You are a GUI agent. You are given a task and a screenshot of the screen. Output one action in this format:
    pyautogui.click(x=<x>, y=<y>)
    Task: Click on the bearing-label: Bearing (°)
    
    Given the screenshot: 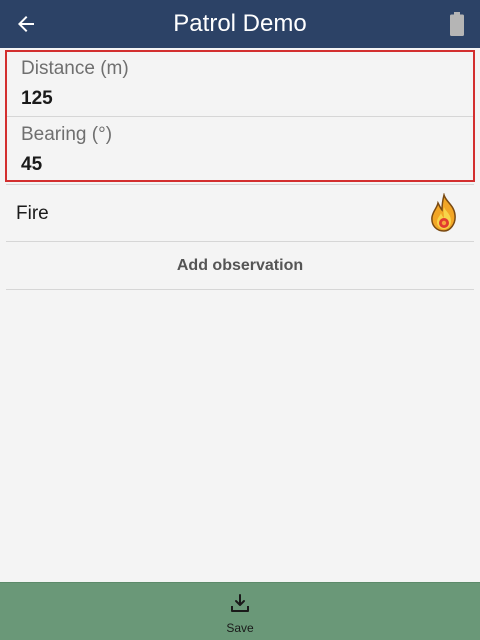 What is the action you would take?
    pyautogui.click(x=67, y=134)
    